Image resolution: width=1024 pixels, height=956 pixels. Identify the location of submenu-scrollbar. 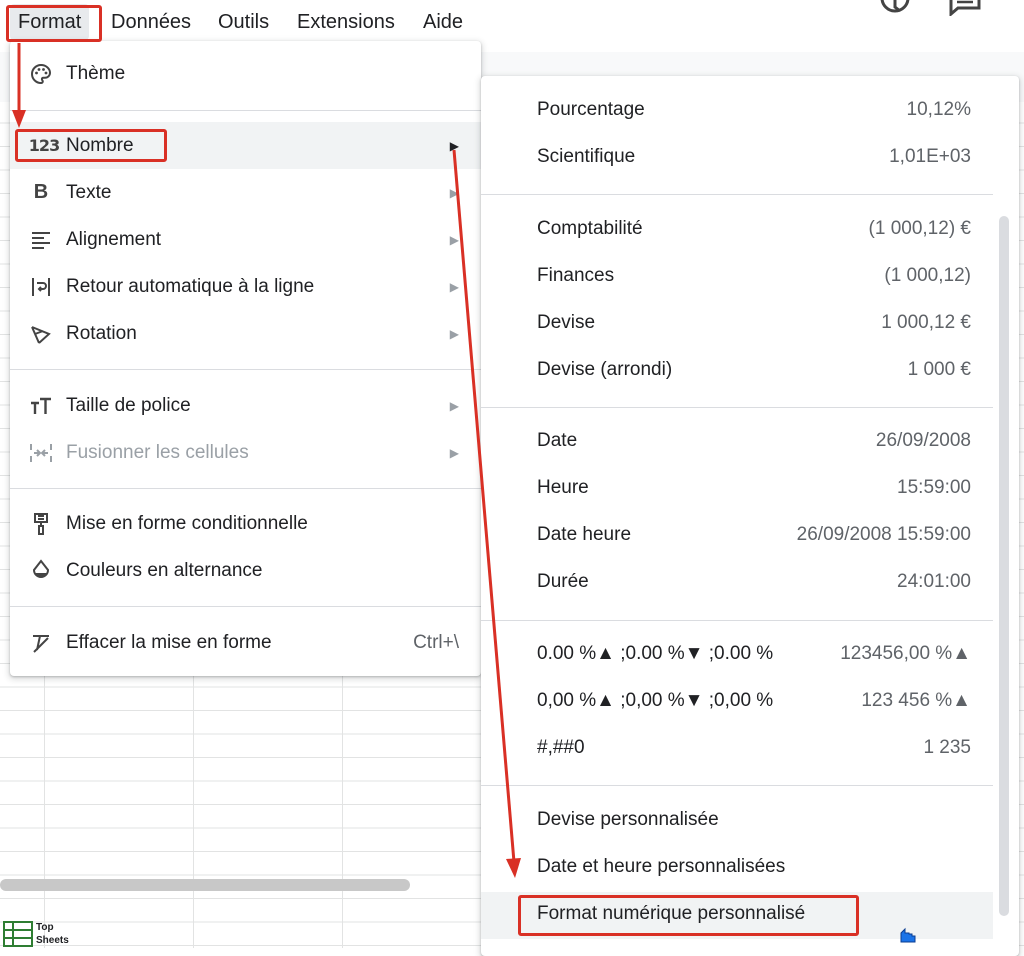
(1004, 566).